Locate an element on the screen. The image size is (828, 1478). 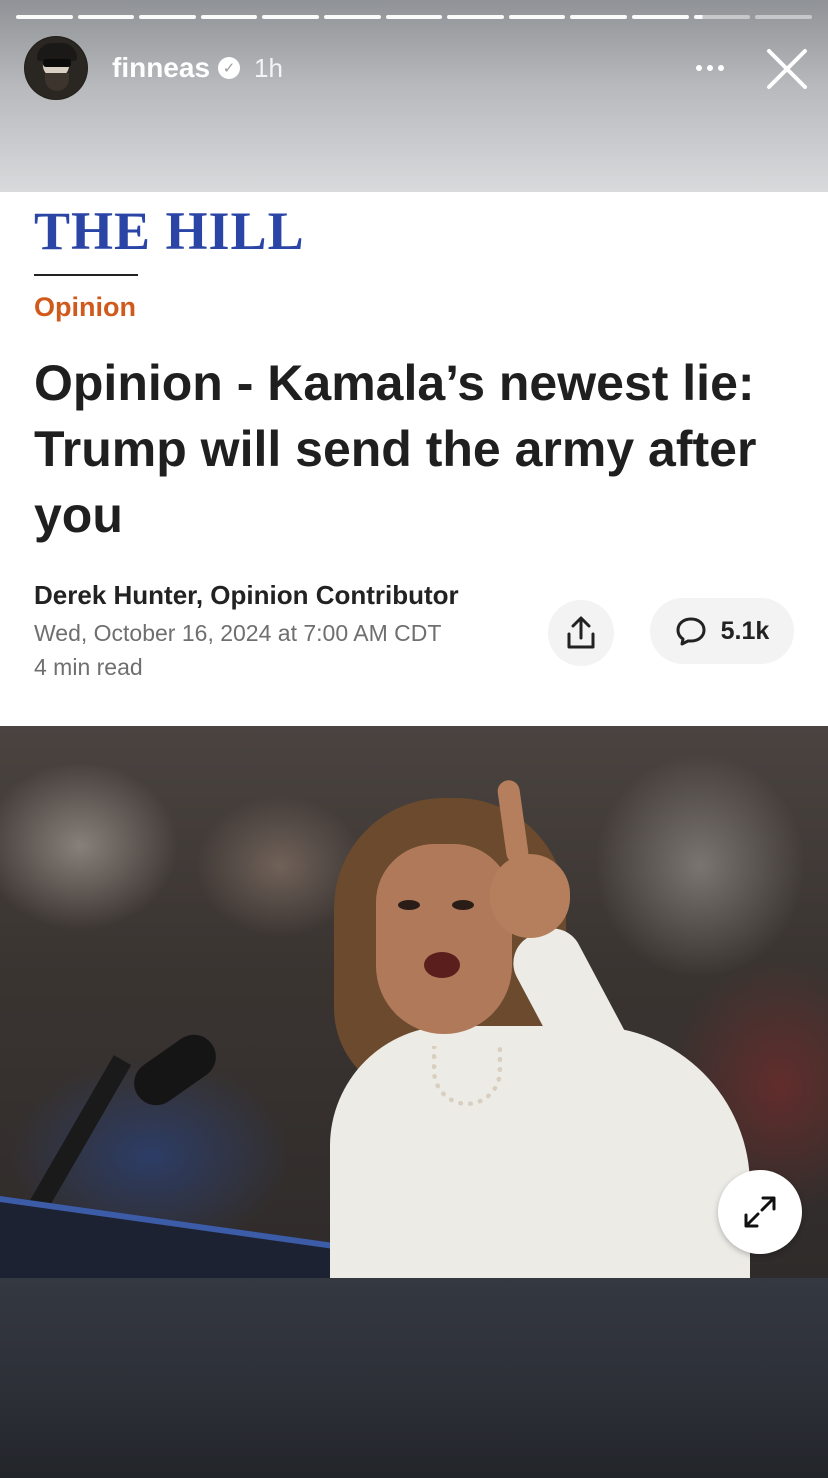
close-icon is located at coordinates (787, 69).